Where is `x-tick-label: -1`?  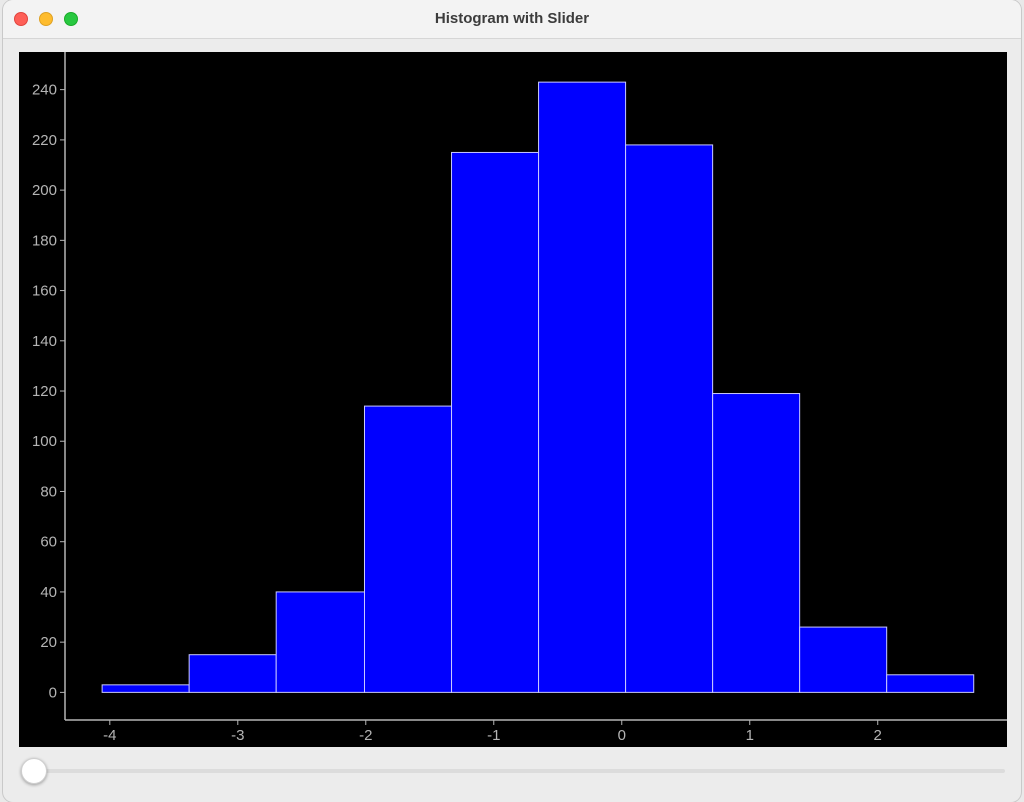 x-tick-label: -1 is located at coordinates (493, 735).